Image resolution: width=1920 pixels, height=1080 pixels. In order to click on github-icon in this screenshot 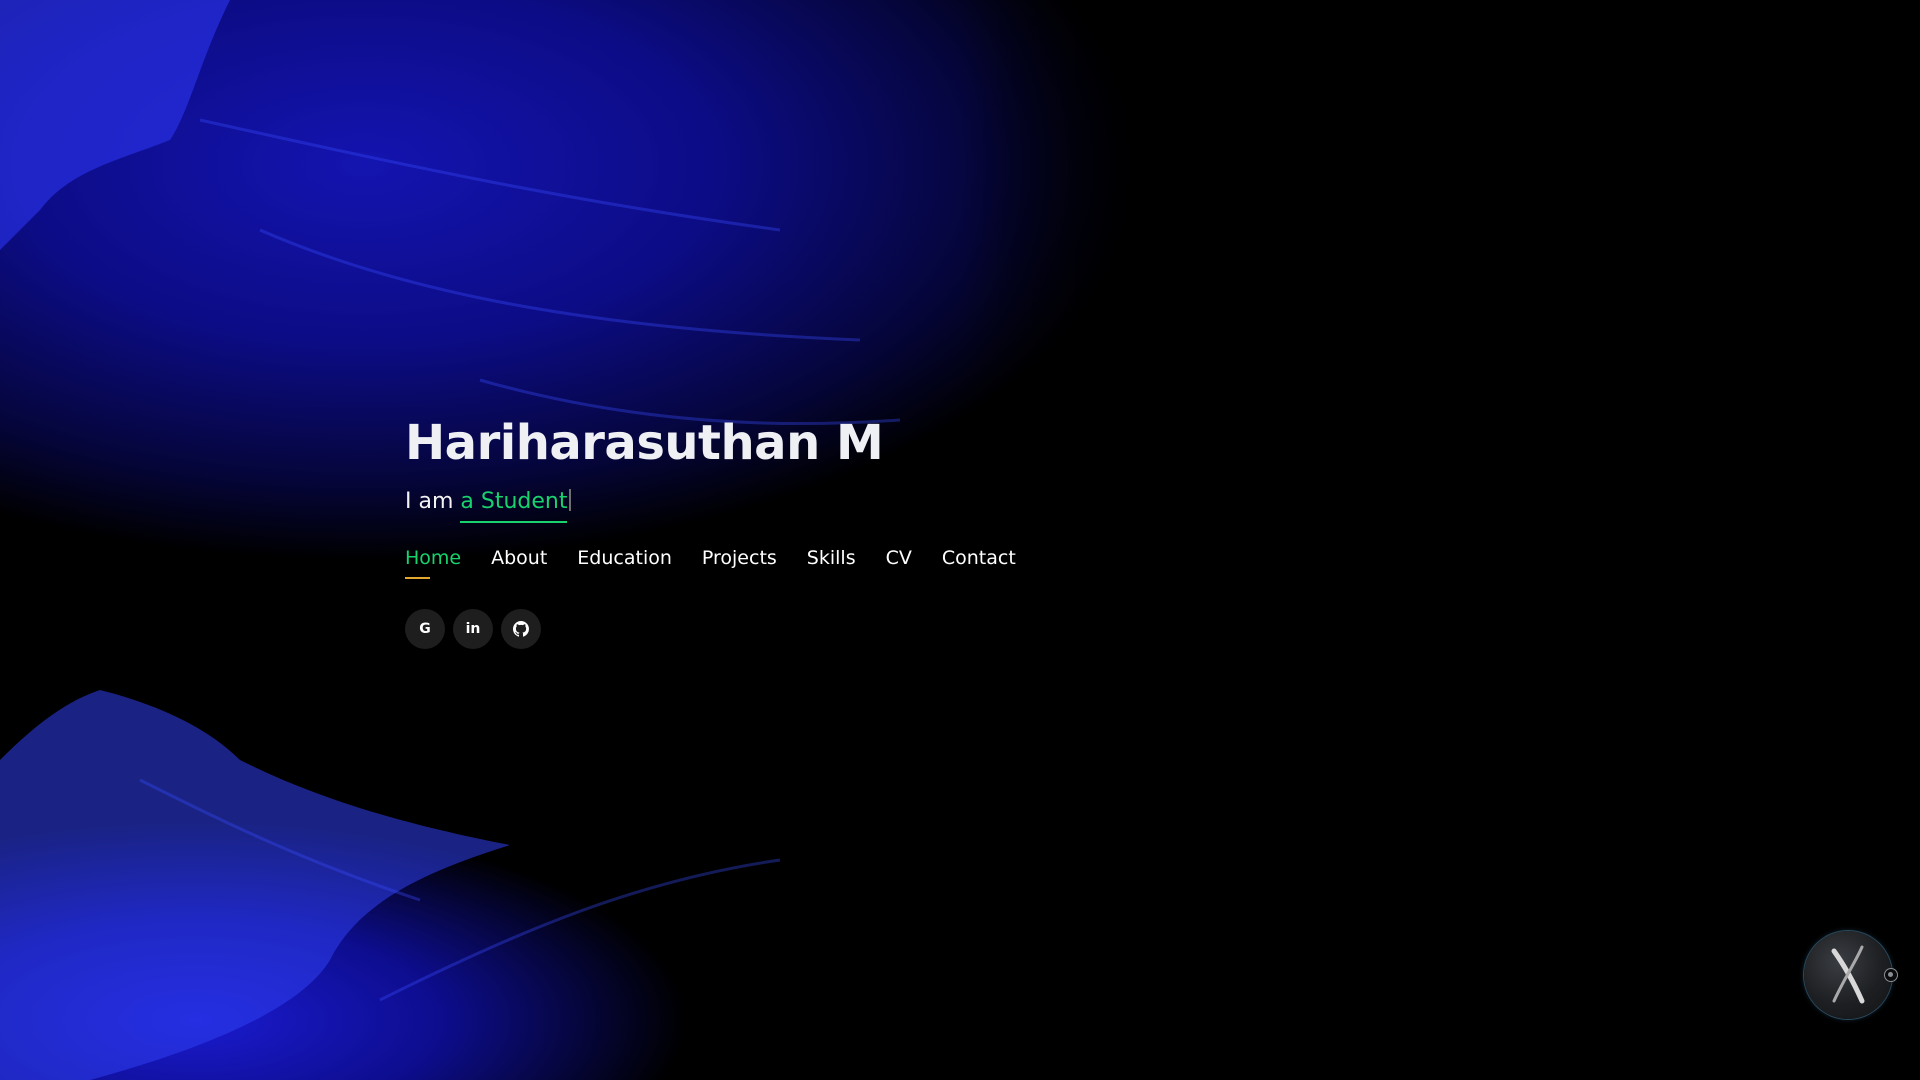, I will do `click(521, 629)`.